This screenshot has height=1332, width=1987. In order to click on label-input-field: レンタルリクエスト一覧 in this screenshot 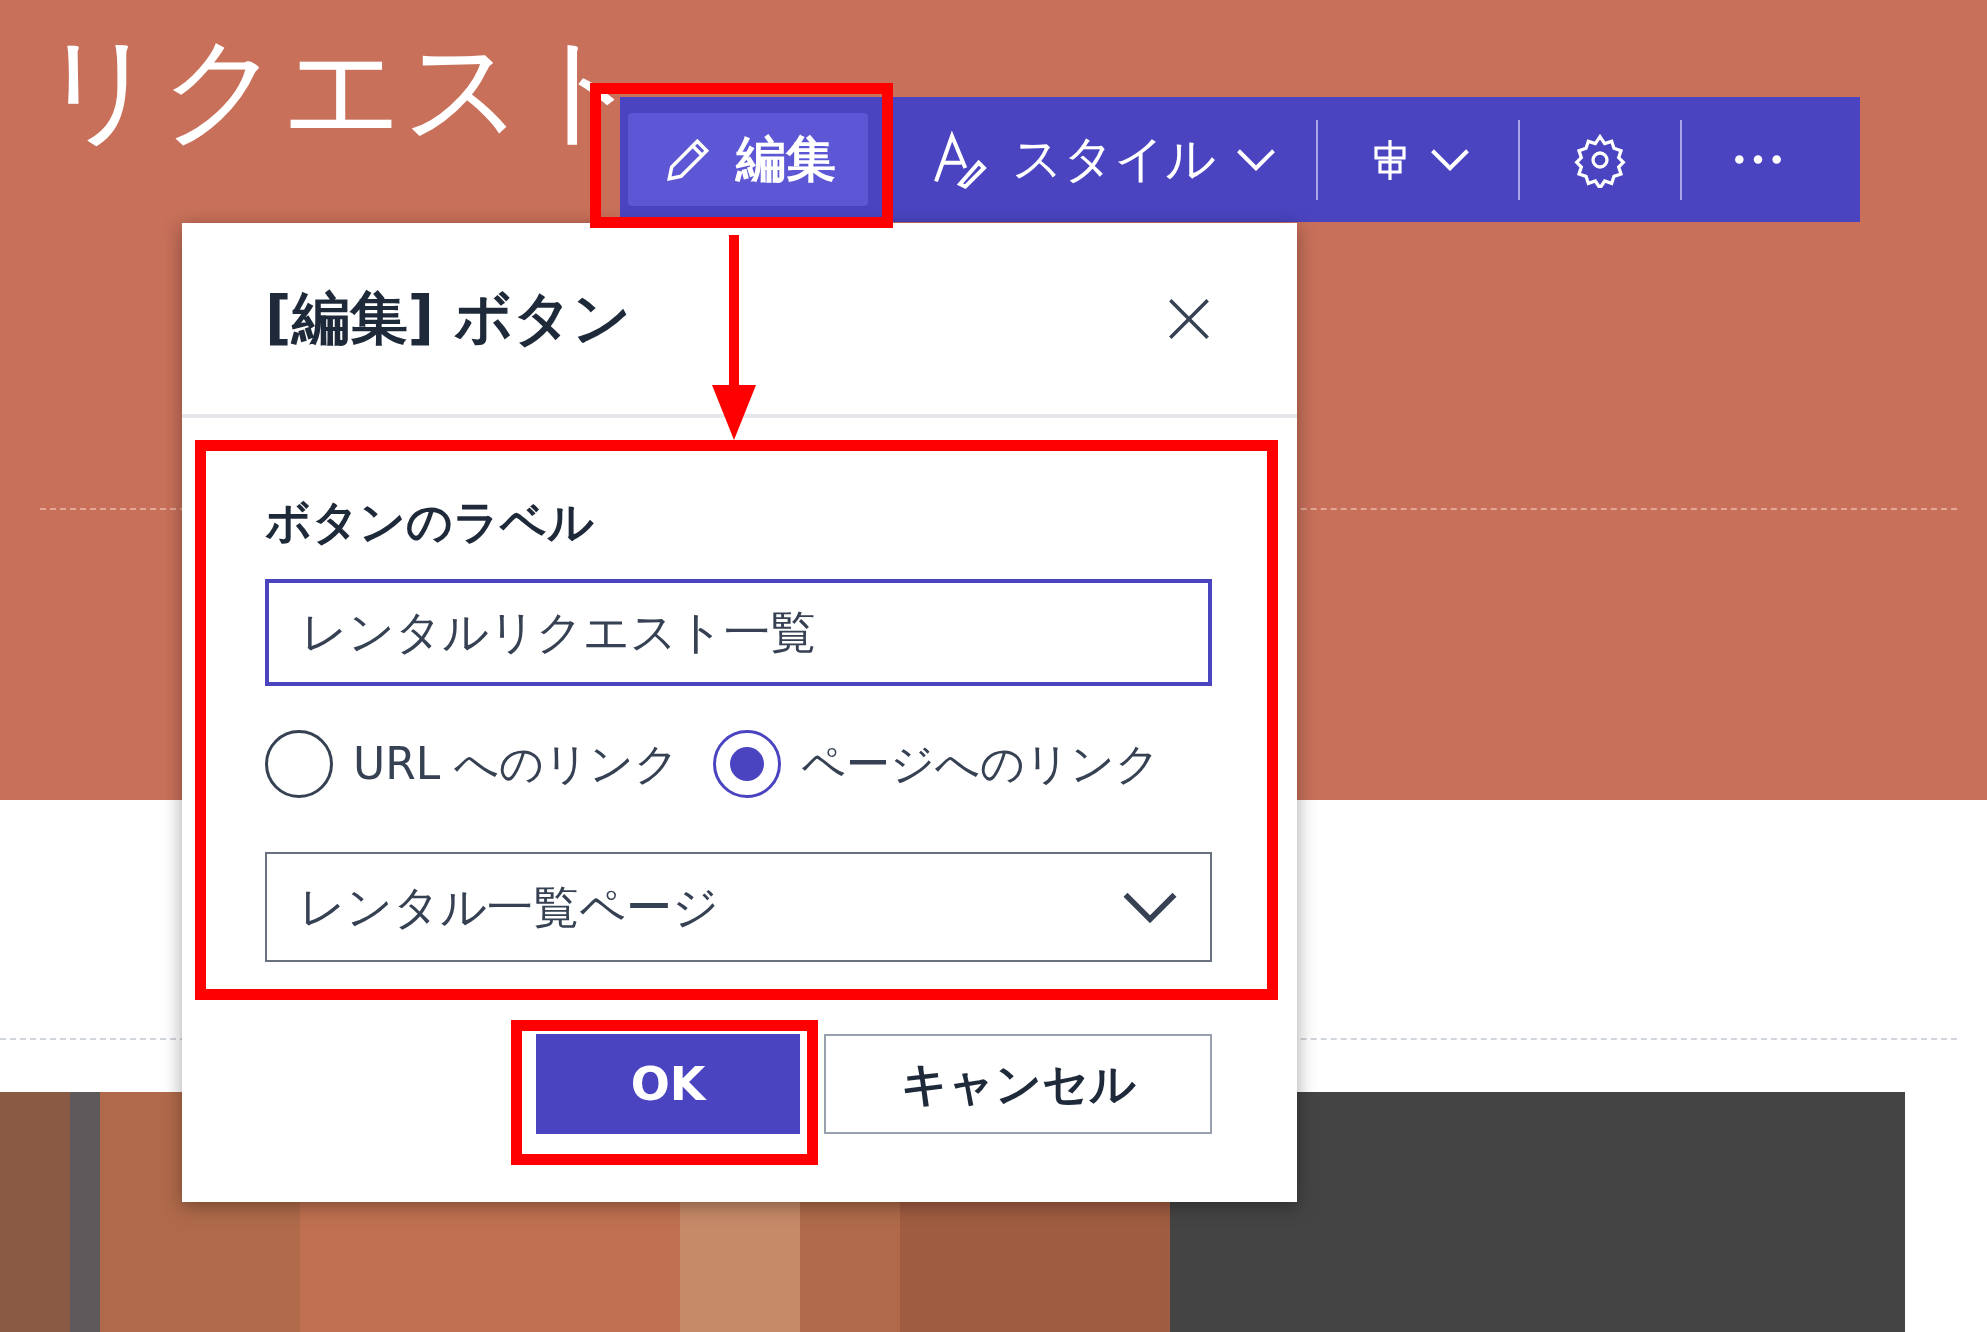, I will do `click(738, 632)`.